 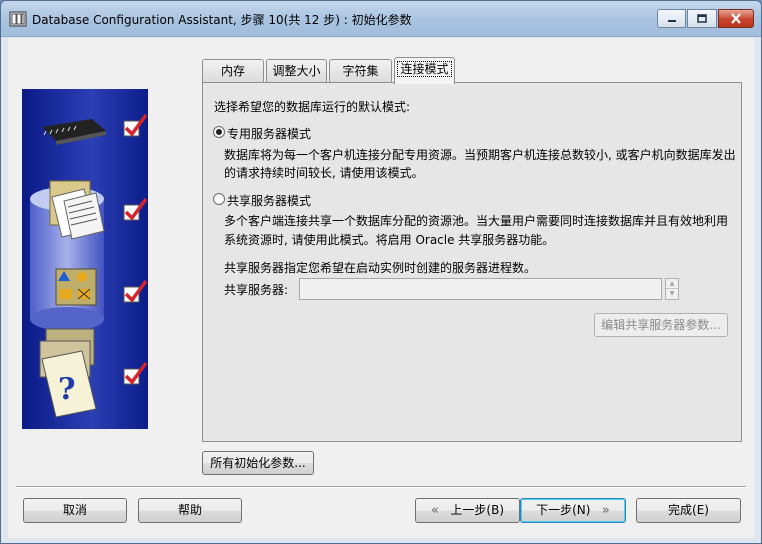 What do you see at coordinates (269, 133) in the screenshot?
I see `dedicated-server-label: 专用服务器模式` at bounding box center [269, 133].